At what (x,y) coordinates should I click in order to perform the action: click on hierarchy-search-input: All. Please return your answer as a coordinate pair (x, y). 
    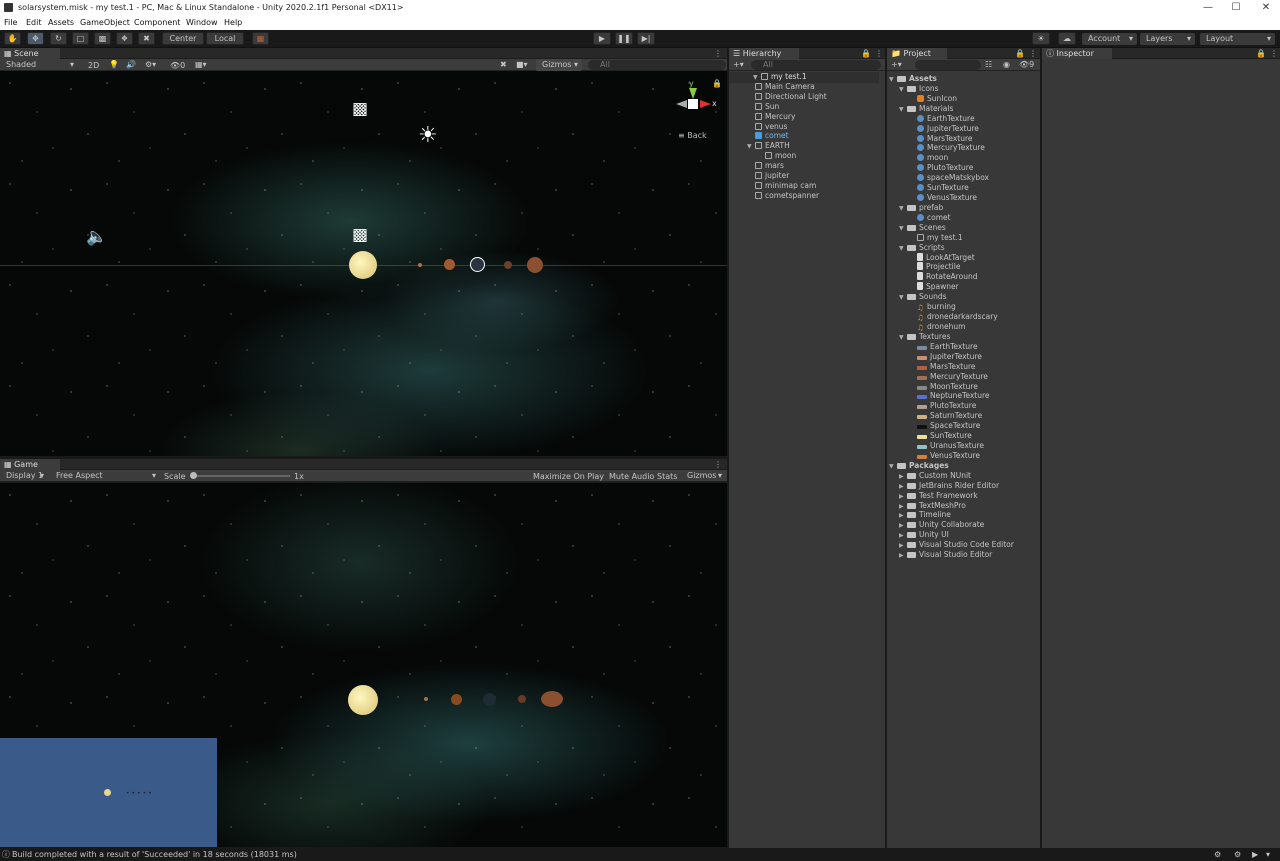
    Looking at the image, I should click on (816, 65).